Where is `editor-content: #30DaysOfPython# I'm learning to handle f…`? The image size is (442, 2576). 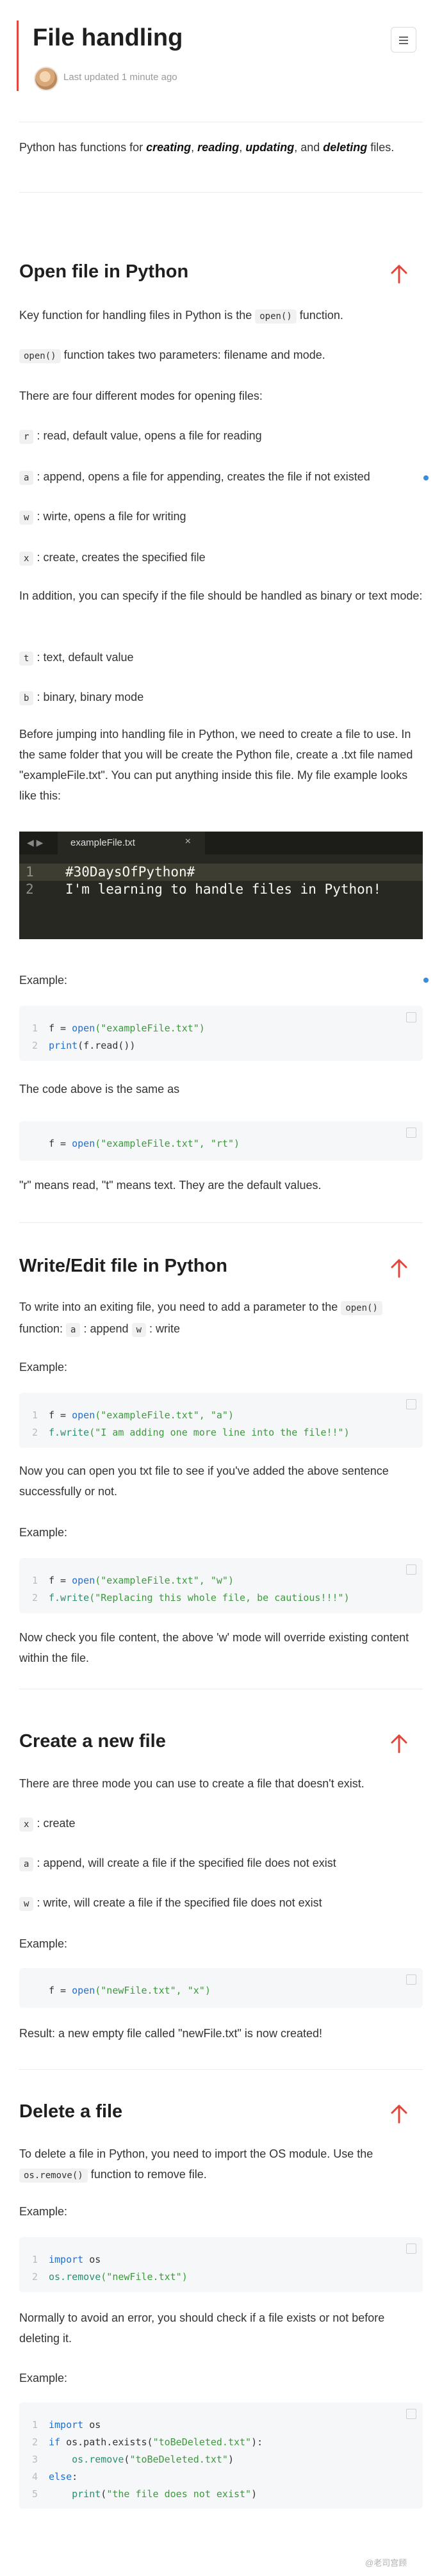 editor-content: #30DaysOfPython# I'm learning to handle f… is located at coordinates (223, 880).